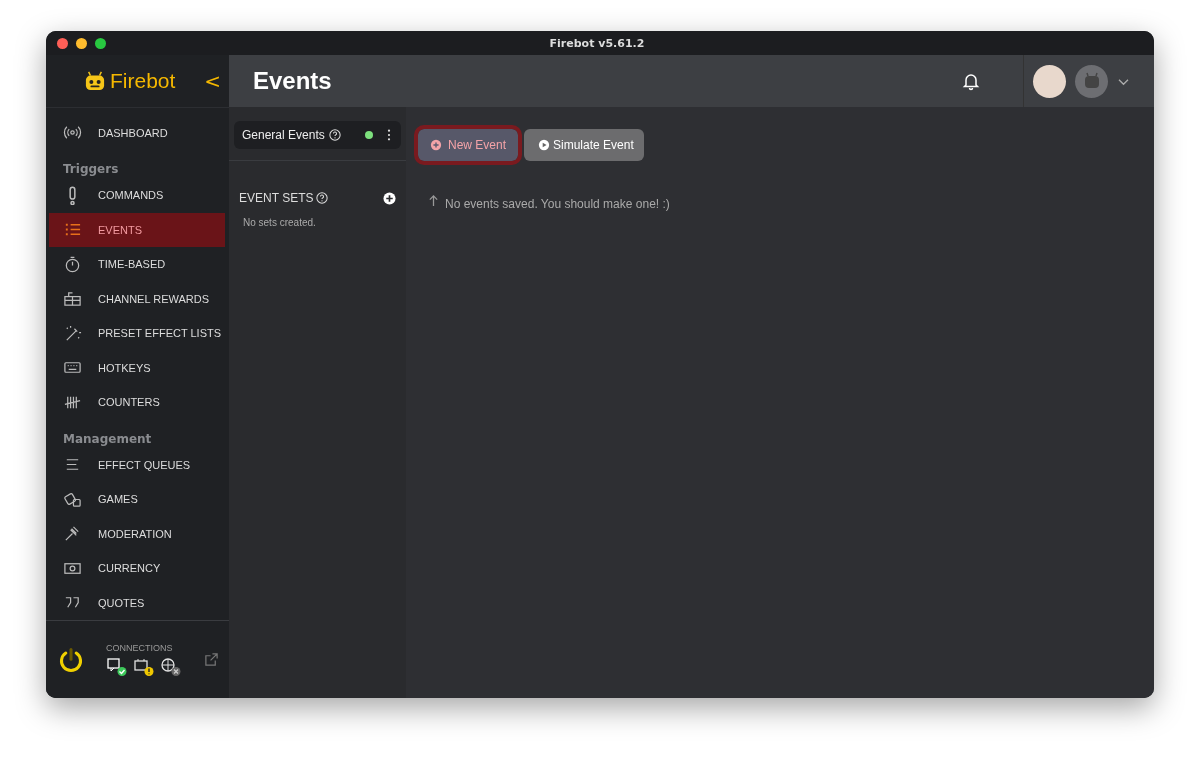 The height and width of the screenshot is (759, 1200). Describe the element at coordinates (276, 198) in the screenshot. I see `event-sets-heading: EVENT SETS` at that location.